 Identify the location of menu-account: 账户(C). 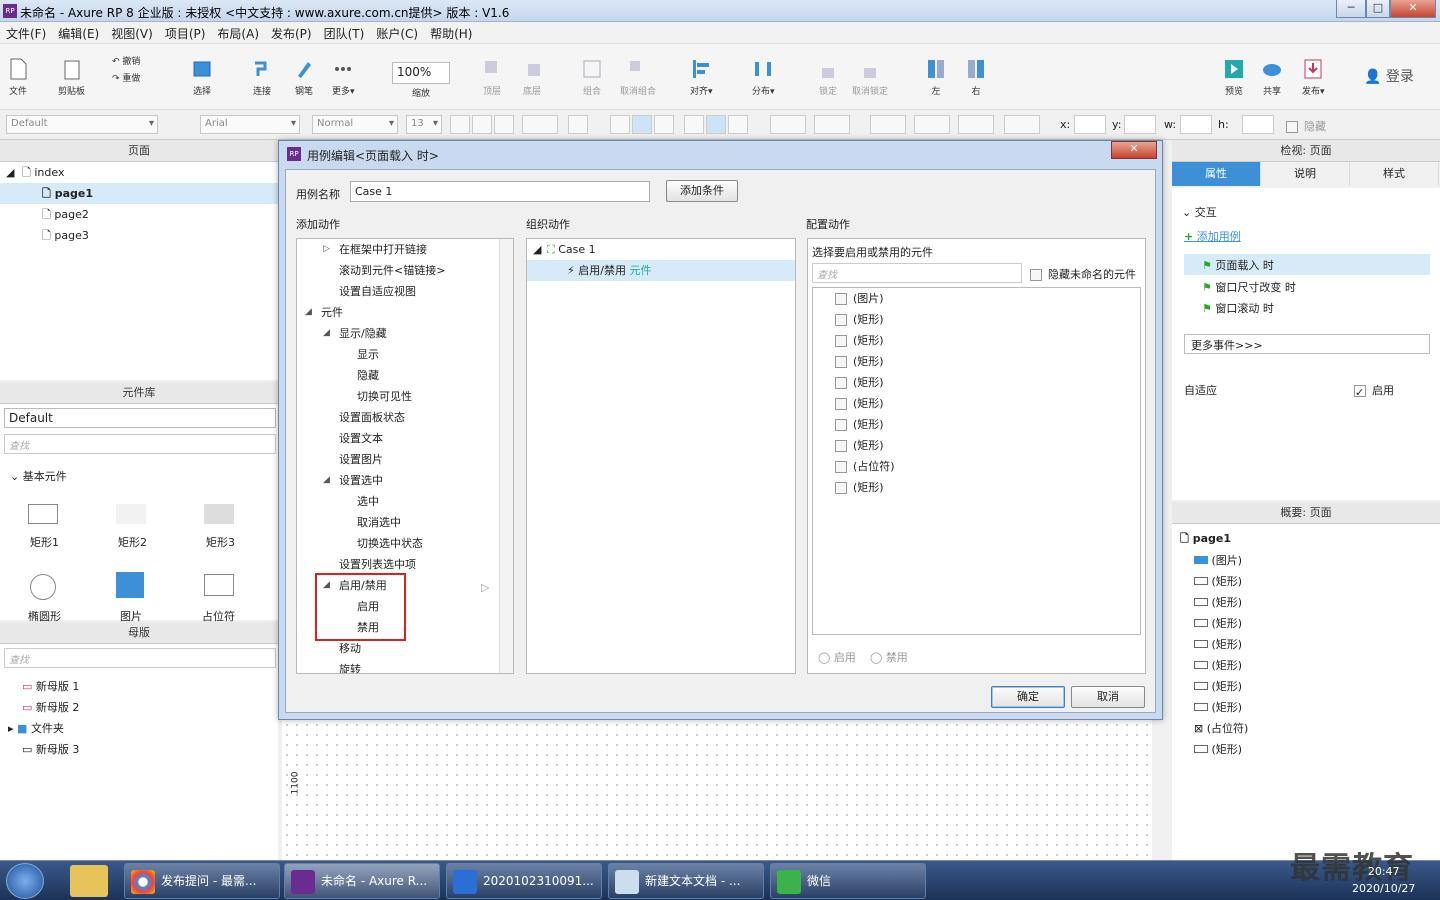
(397, 33).